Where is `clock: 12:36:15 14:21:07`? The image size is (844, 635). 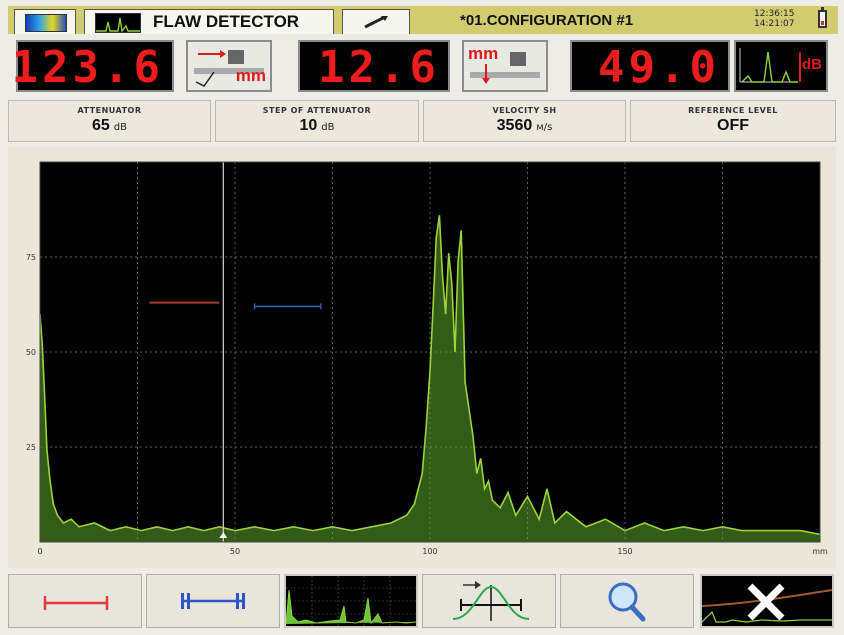
clock: 12:36:15 14:21:07 is located at coordinates (774, 19).